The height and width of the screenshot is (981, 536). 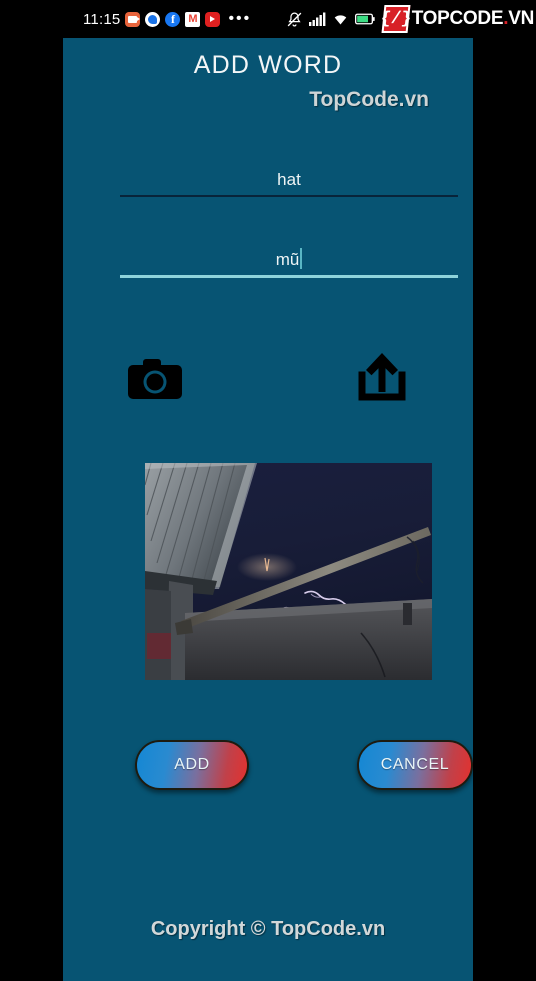 I want to click on page-title: ADD WORD, so click(x=268, y=65).